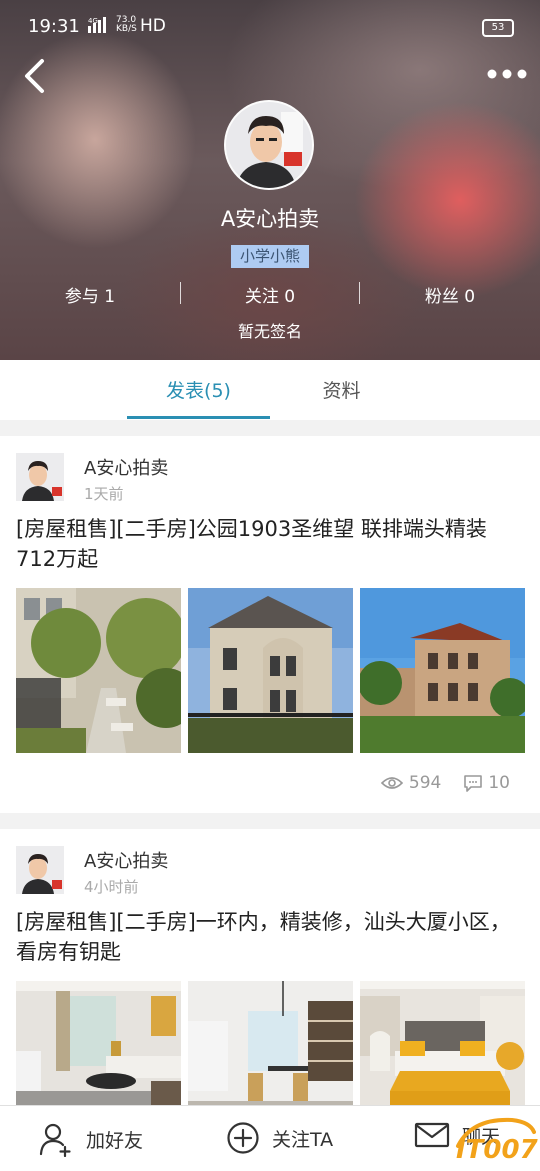  What do you see at coordinates (425, 783) in the screenshot?
I see `views-count: 594` at bounding box center [425, 783].